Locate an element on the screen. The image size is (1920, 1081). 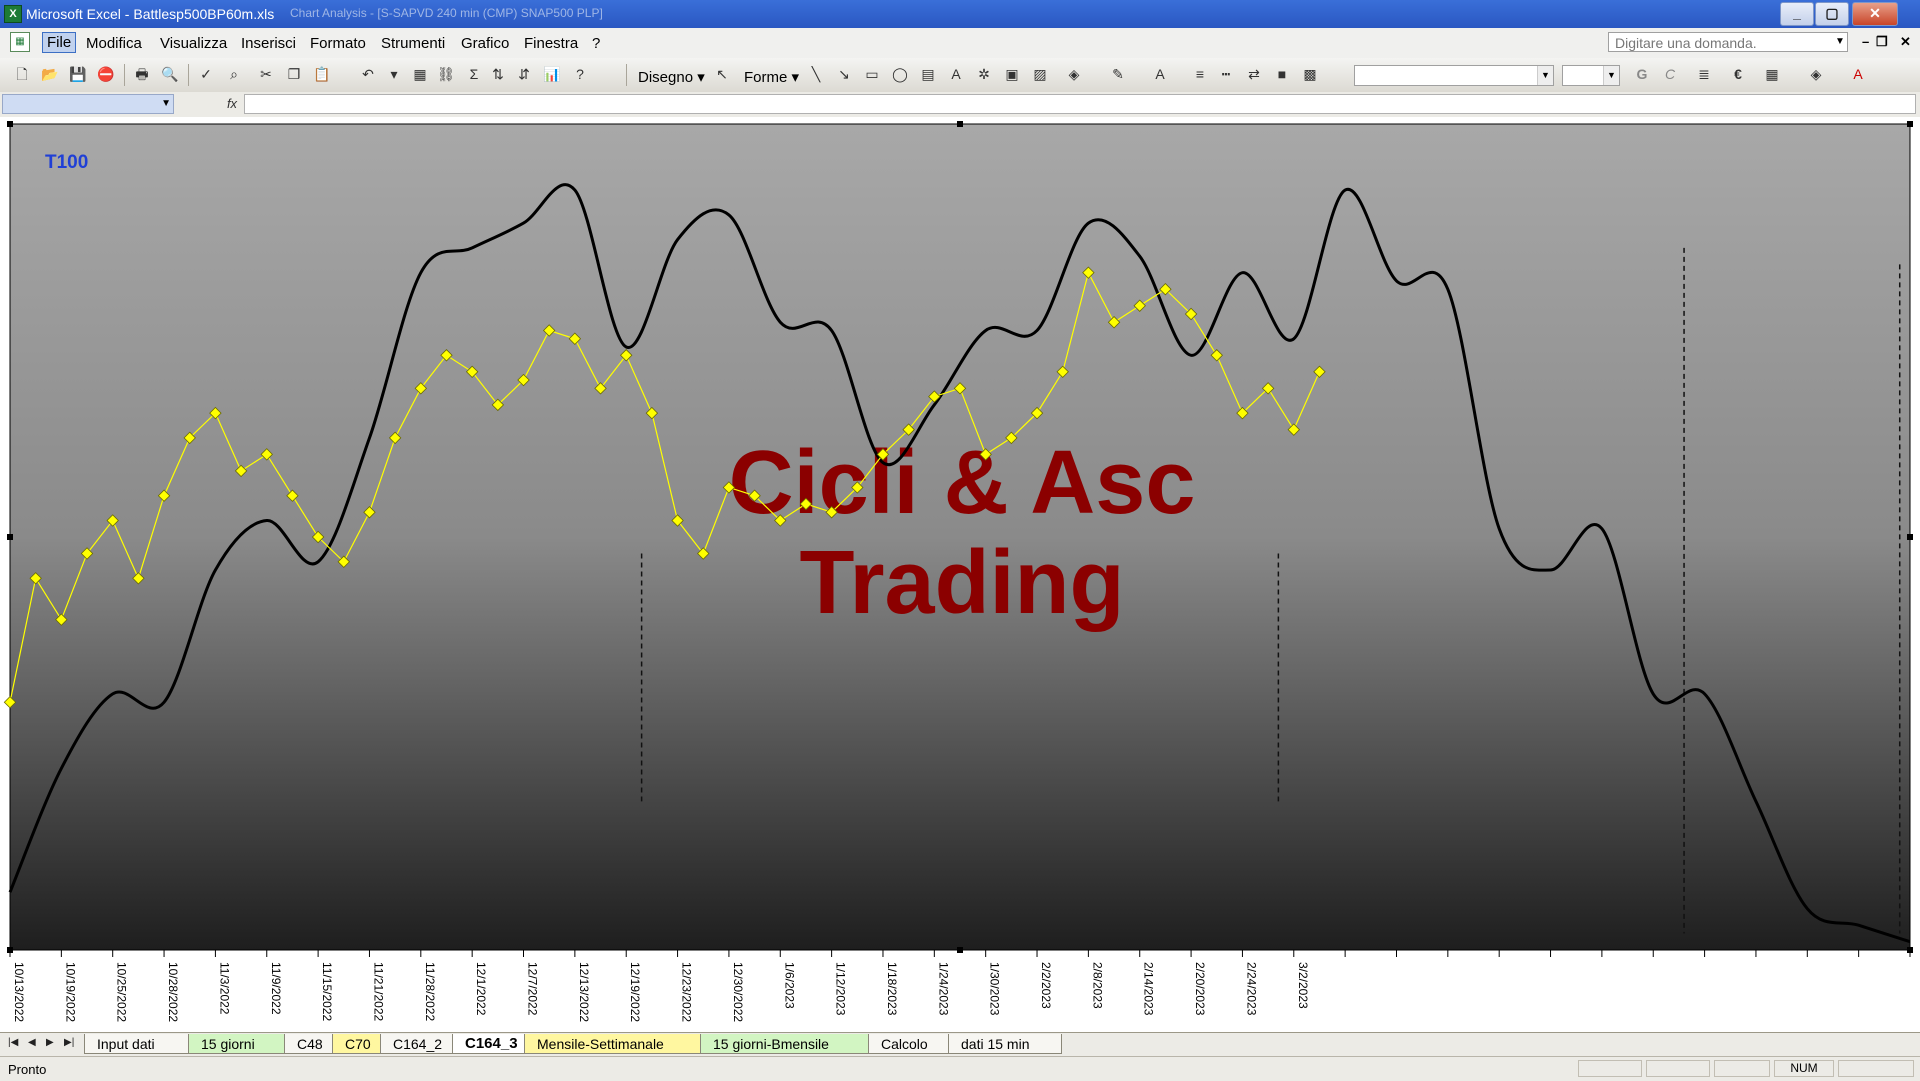
menu-item-help: ? is located at coordinates (596, 43).